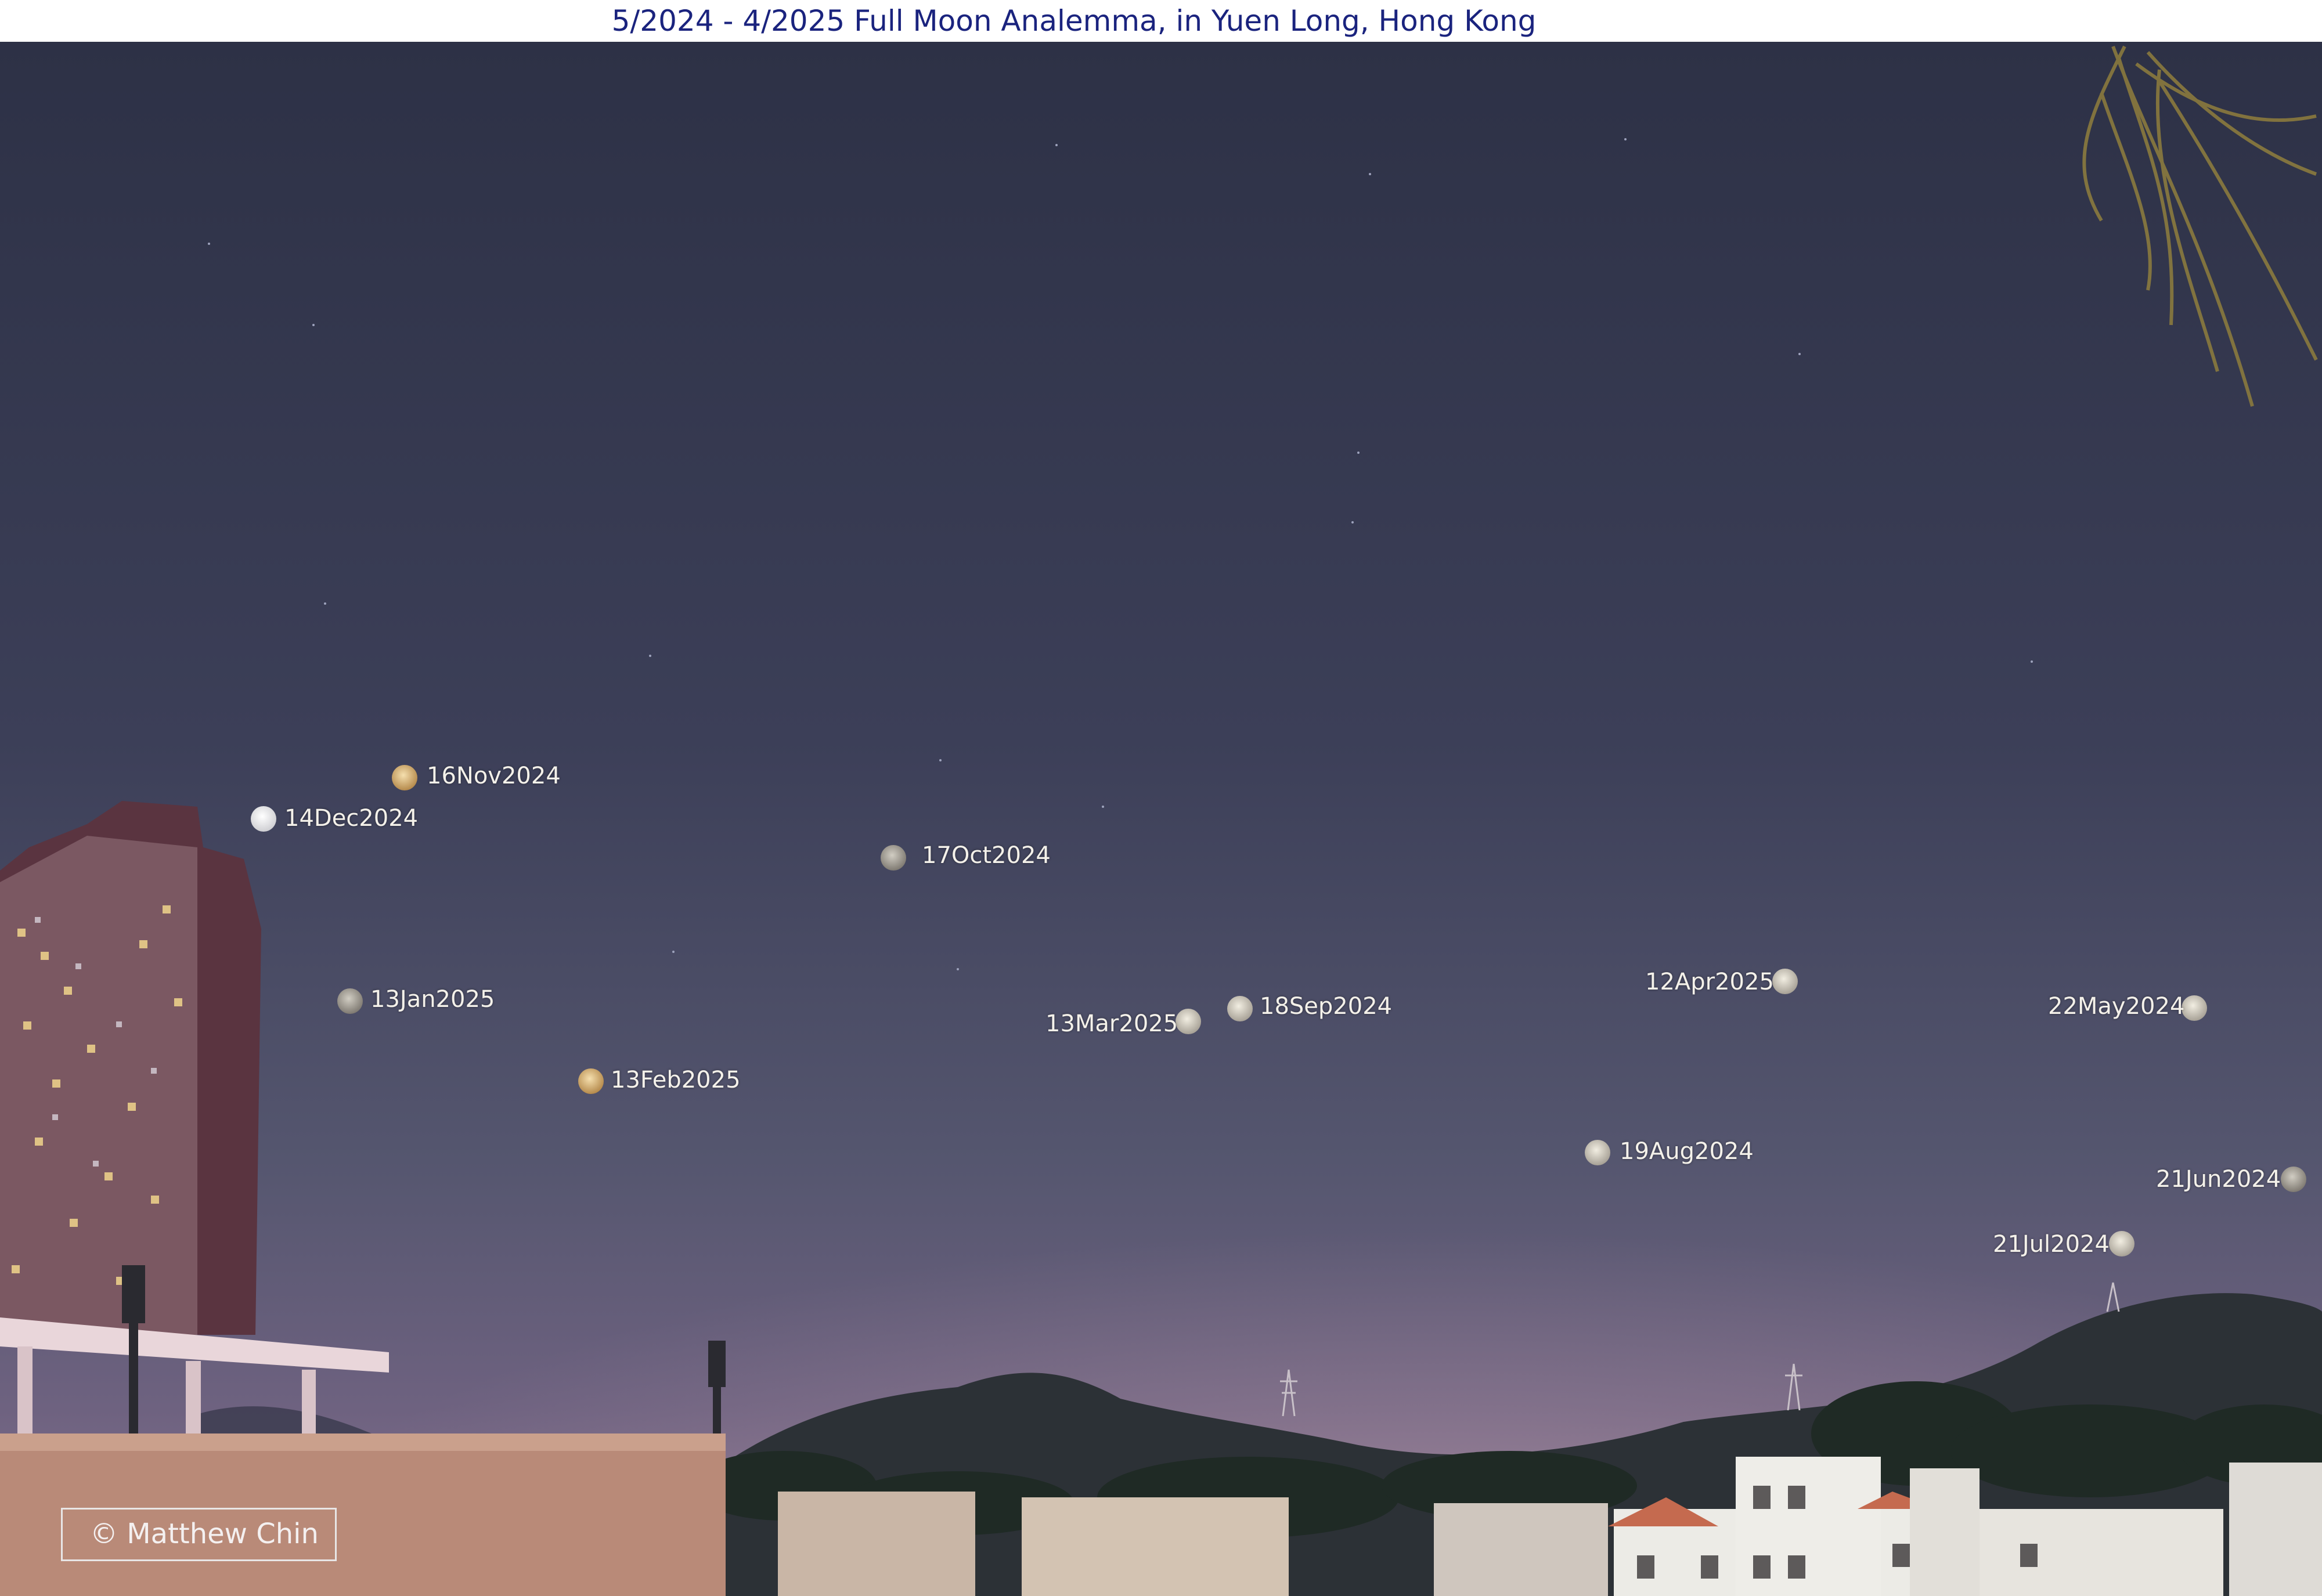 The height and width of the screenshot is (1596, 2322). Describe the element at coordinates (494, 776) in the screenshot. I see `moon-date-label: 16Nov2024` at that location.